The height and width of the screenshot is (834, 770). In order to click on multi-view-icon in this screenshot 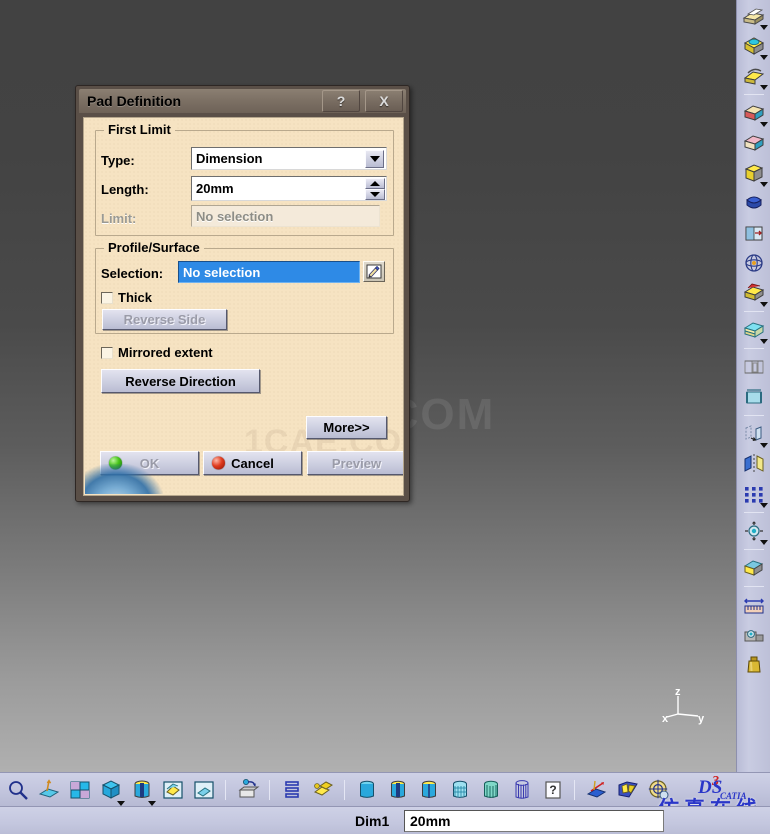, I will do `click(79, 790)`.